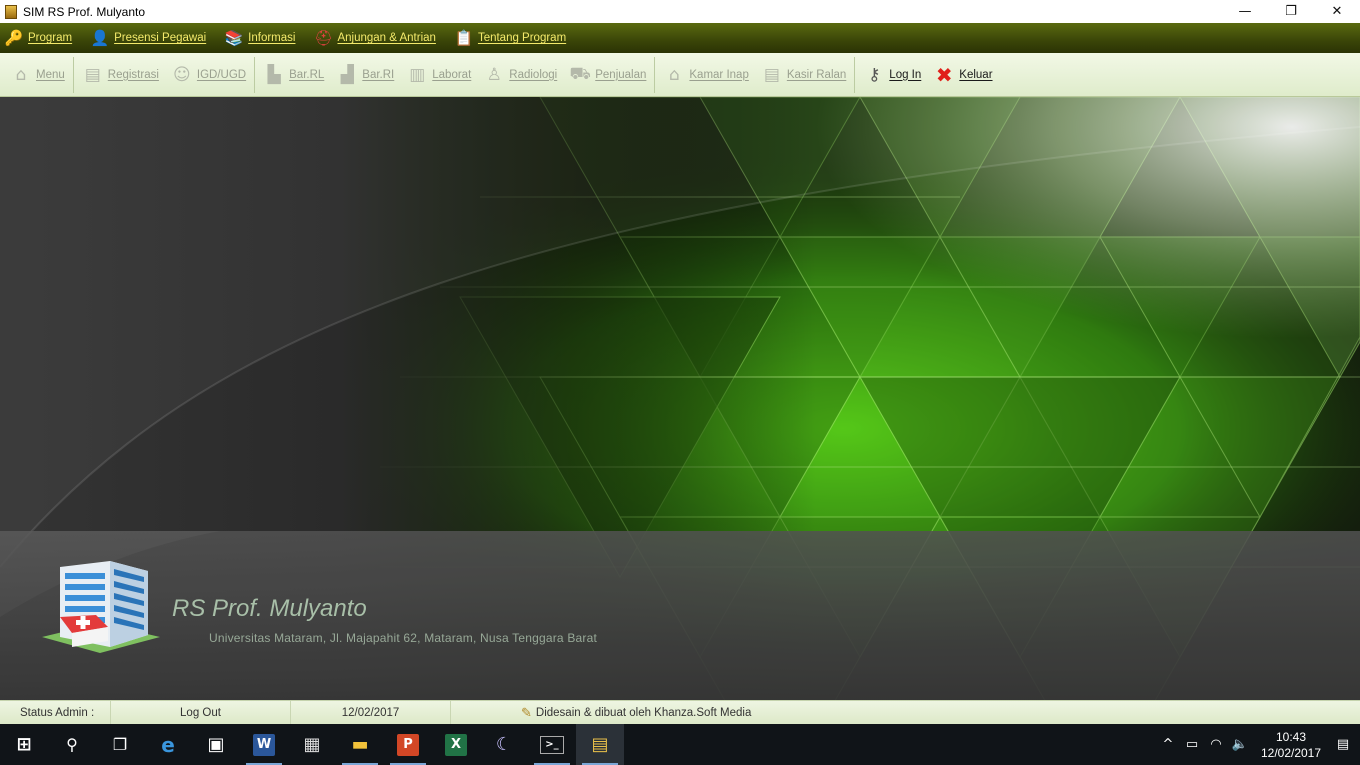 The width and height of the screenshot is (1360, 765). I want to click on toolbar-label: IGD/UGD, so click(221, 74).